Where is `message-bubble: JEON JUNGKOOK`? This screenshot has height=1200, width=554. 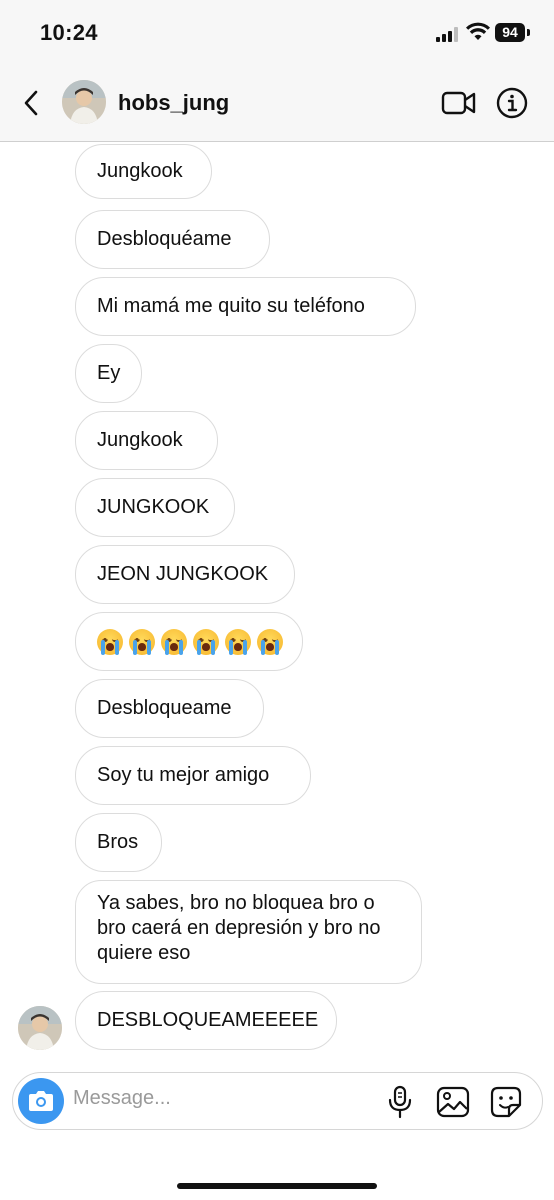 message-bubble: JEON JUNGKOOK is located at coordinates (185, 574).